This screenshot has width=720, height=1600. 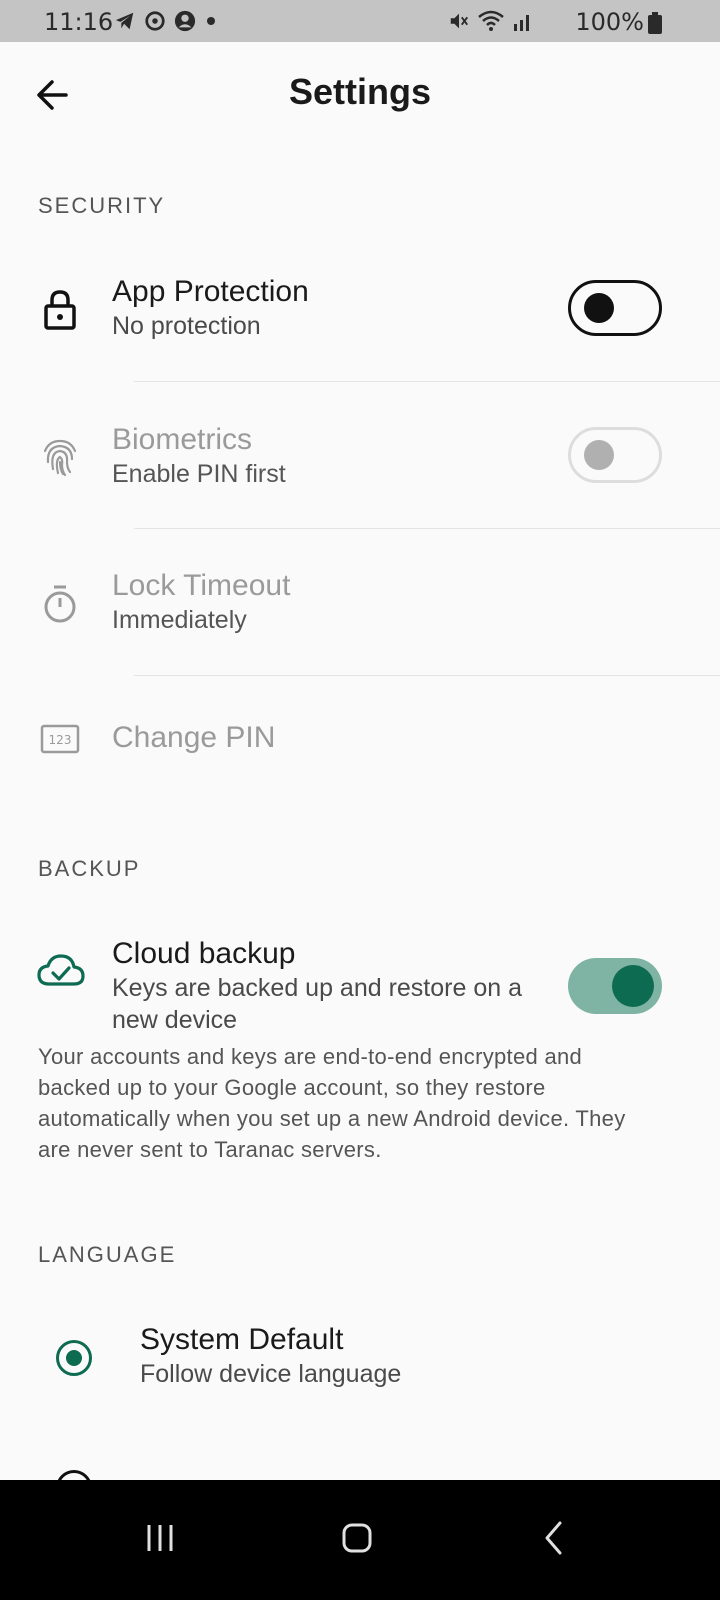 What do you see at coordinates (60, 458) in the screenshot?
I see `fingerprint-icon` at bounding box center [60, 458].